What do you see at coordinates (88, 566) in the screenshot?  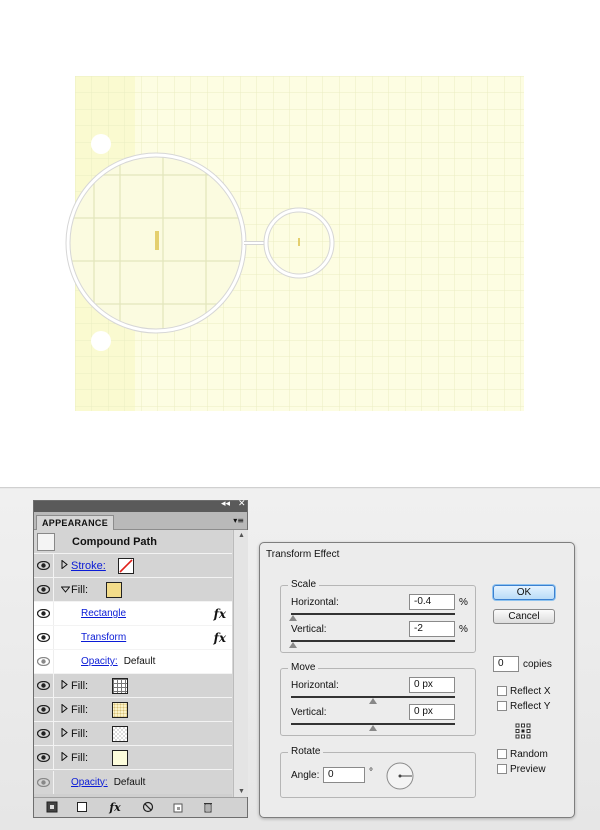 I see `stroke-label: Stroke:` at bounding box center [88, 566].